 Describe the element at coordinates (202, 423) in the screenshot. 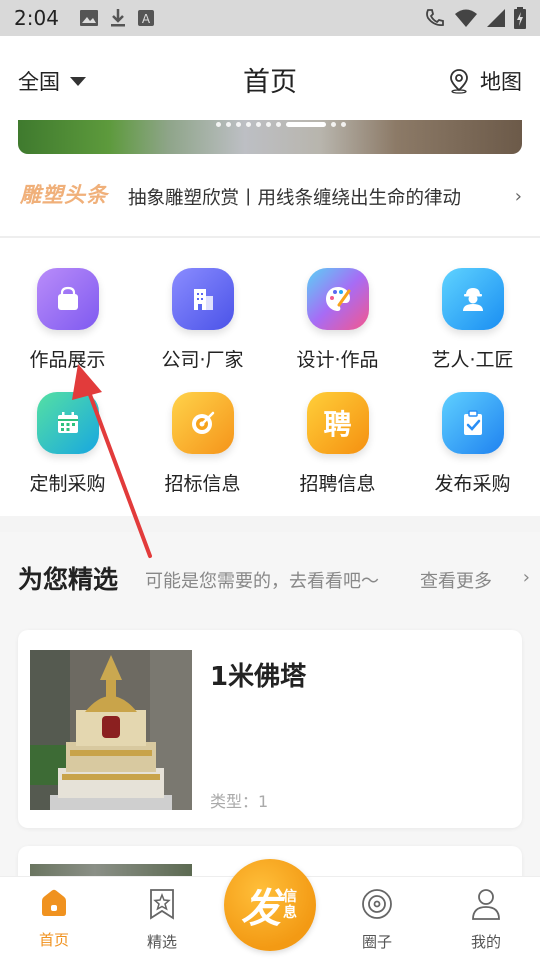

I see `target-icon` at that location.